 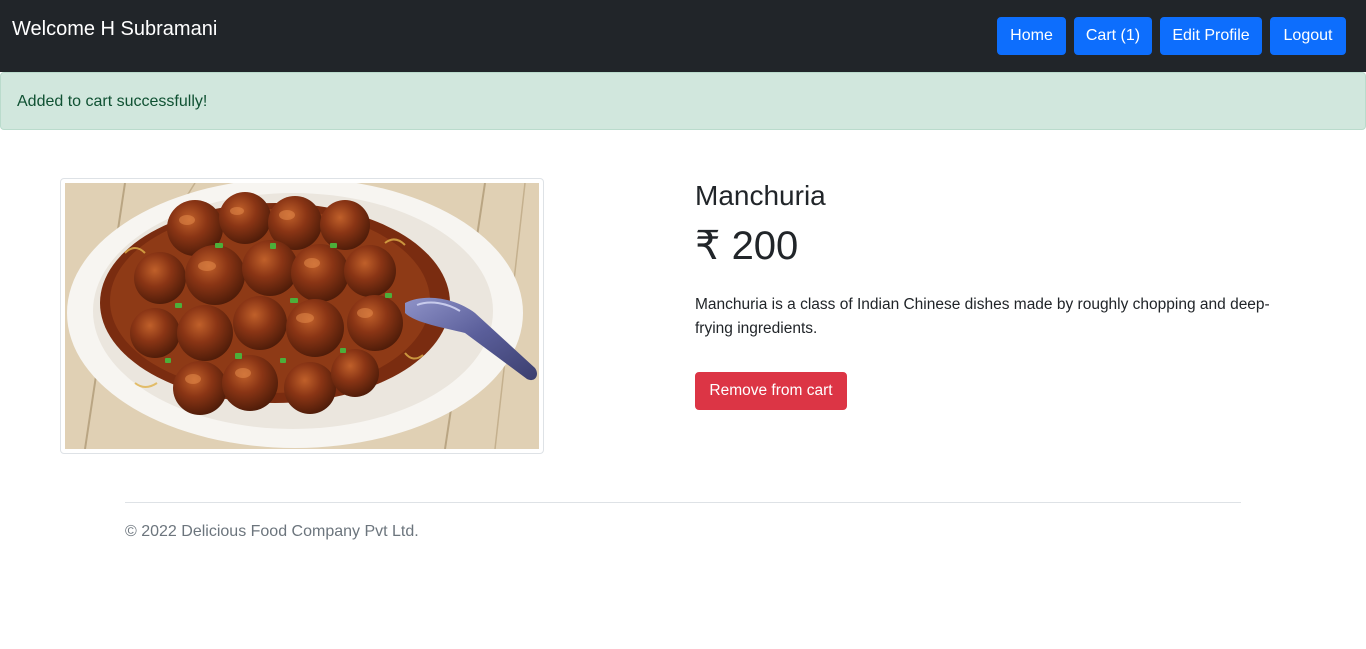 I want to click on home-button: Home, so click(x=1031, y=36).